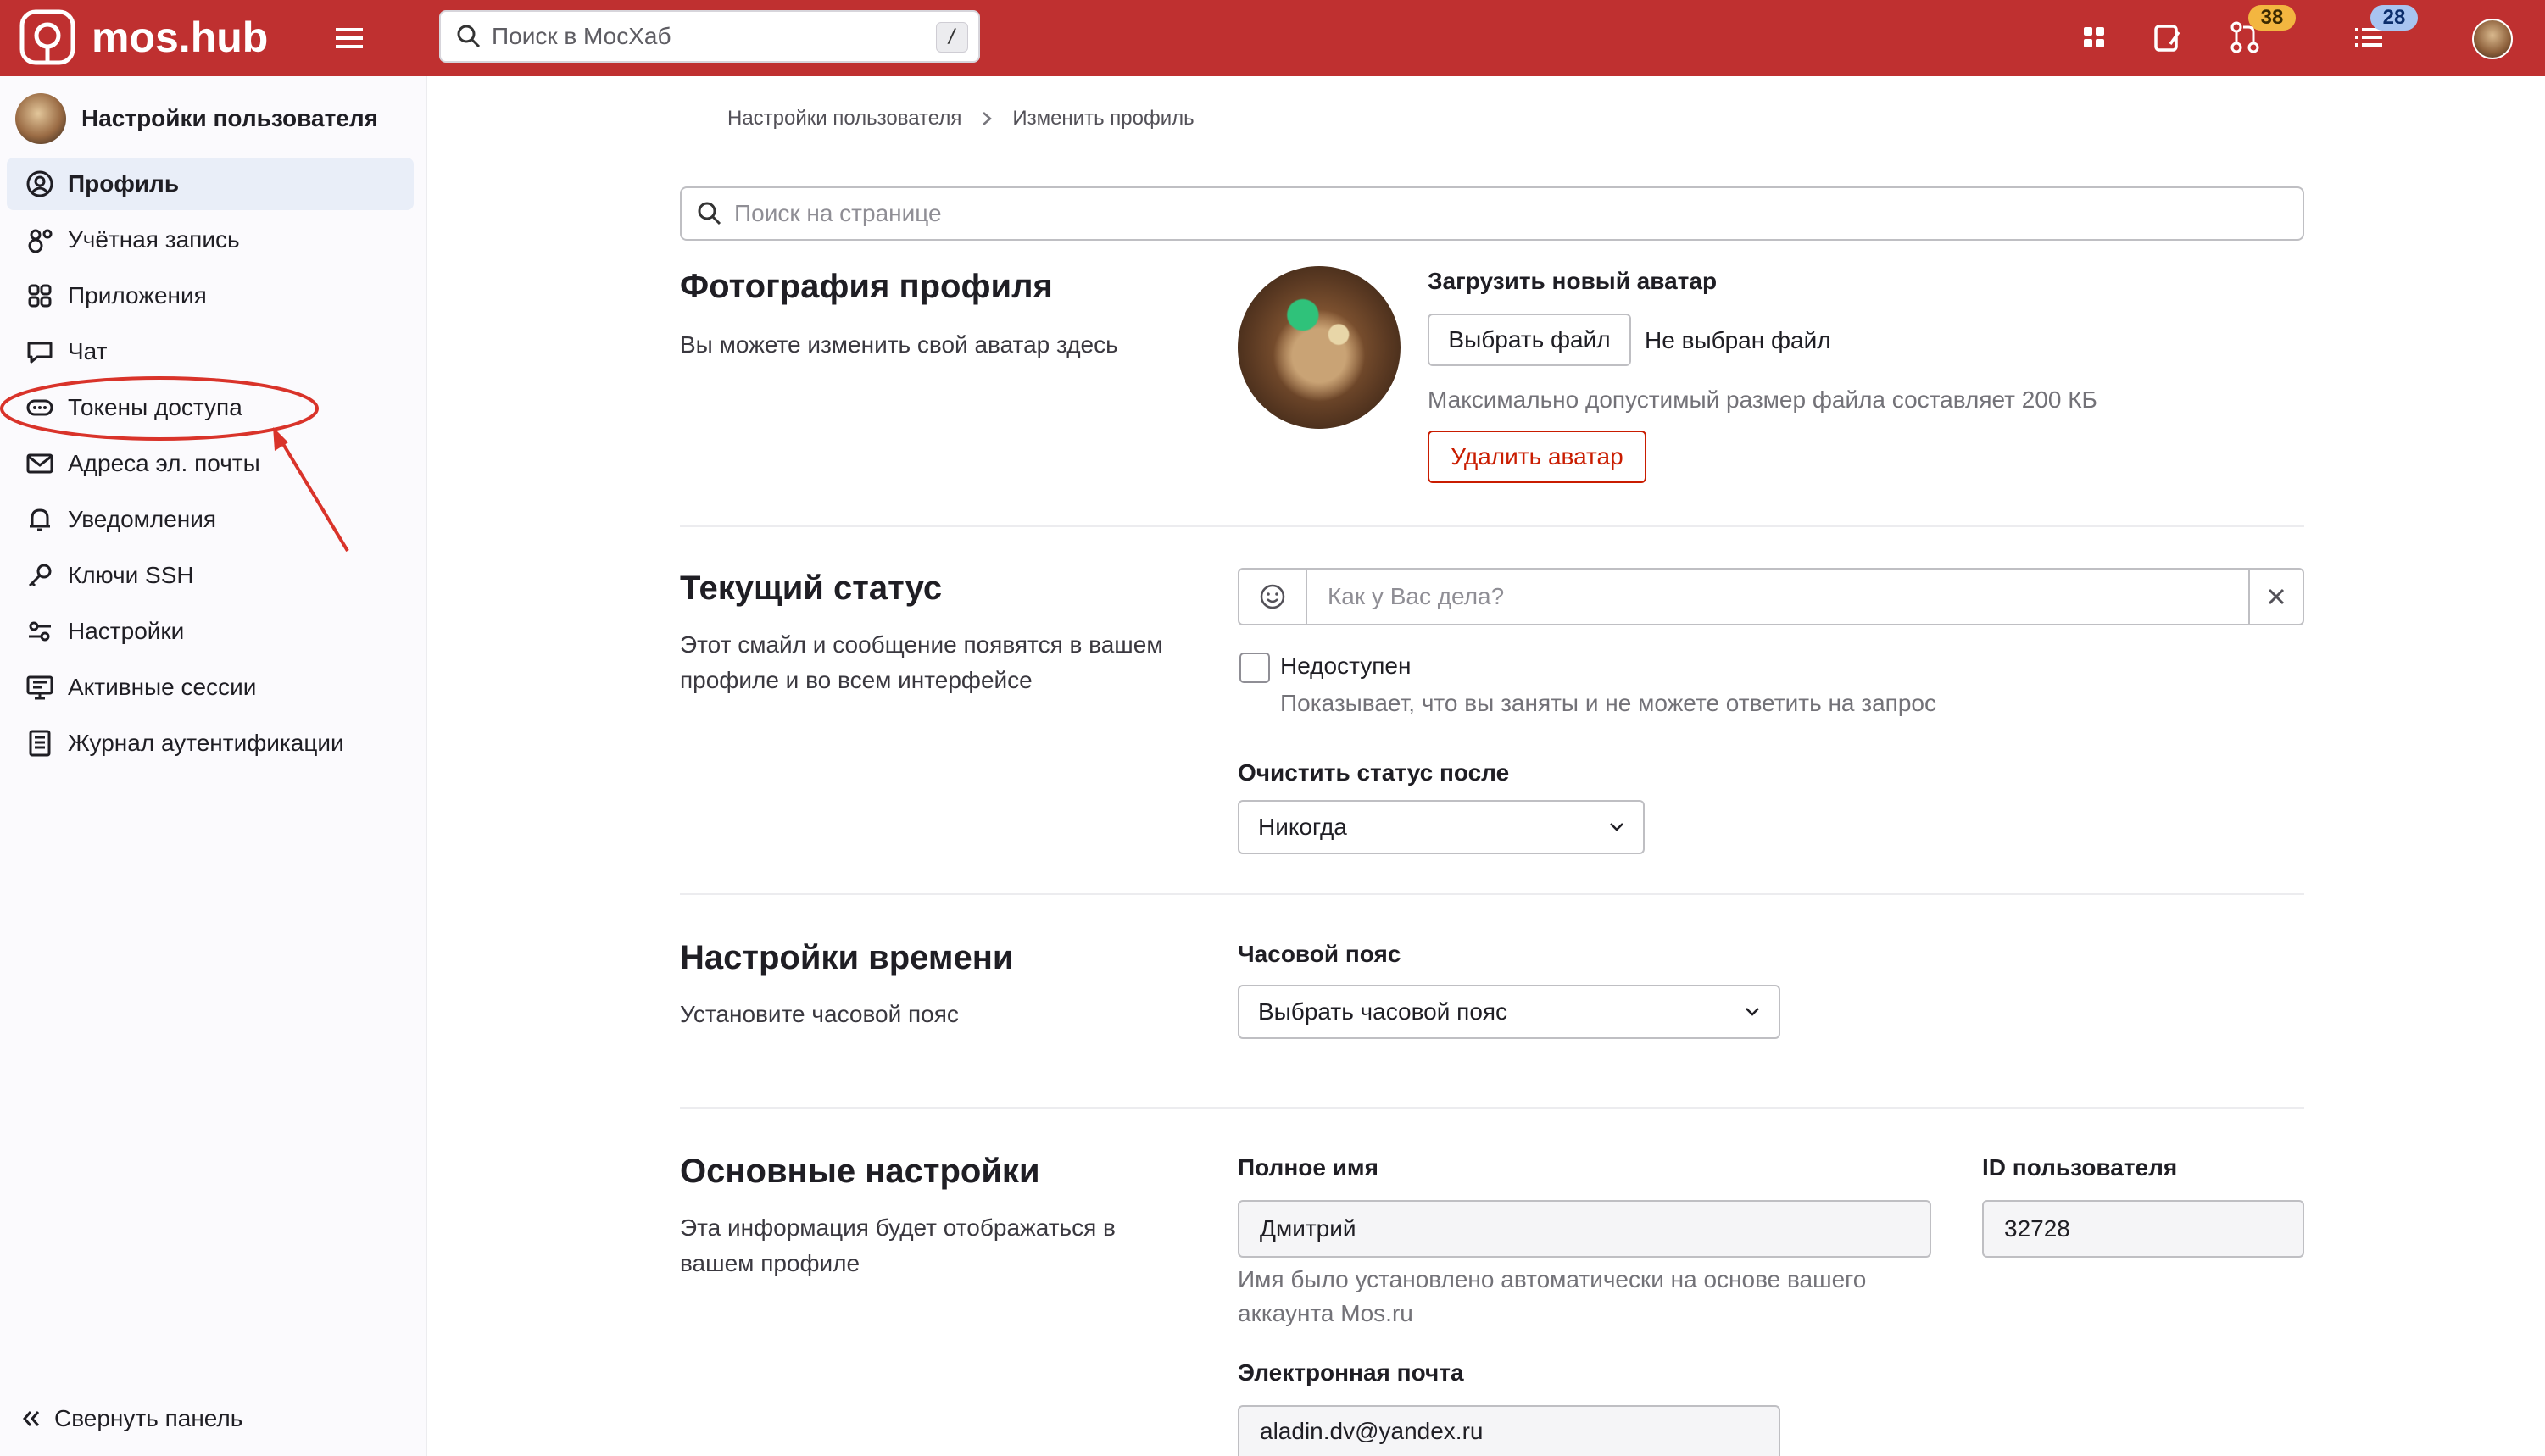 Image resolution: width=2545 pixels, height=1456 pixels. What do you see at coordinates (39, 183) in the screenshot?
I see `profile-icon` at bounding box center [39, 183].